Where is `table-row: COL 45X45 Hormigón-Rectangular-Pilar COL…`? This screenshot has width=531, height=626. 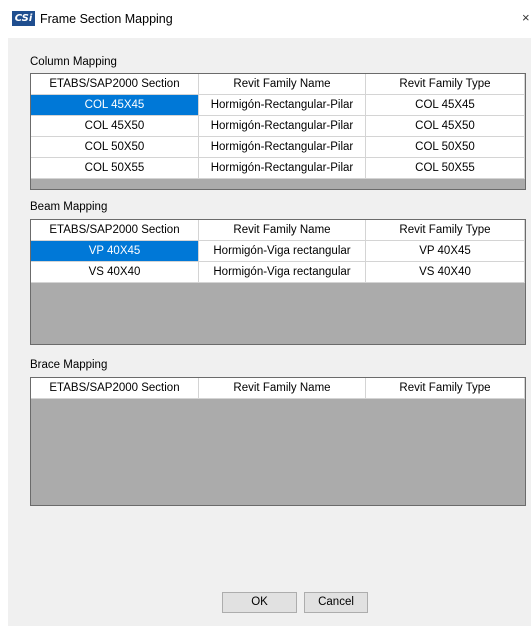 table-row: COL 45X45 Hormigón-Rectangular-Pilar COL… is located at coordinates (278, 105).